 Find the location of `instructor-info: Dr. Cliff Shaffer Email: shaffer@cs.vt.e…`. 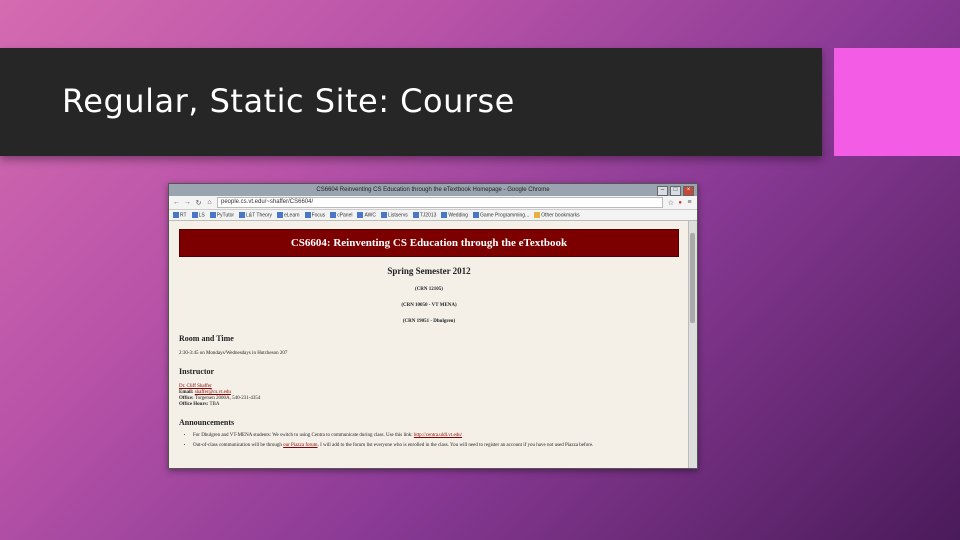

instructor-info: Dr. Cliff Shaffer Email: shaffer@cs.vt.e… is located at coordinates (429, 396).